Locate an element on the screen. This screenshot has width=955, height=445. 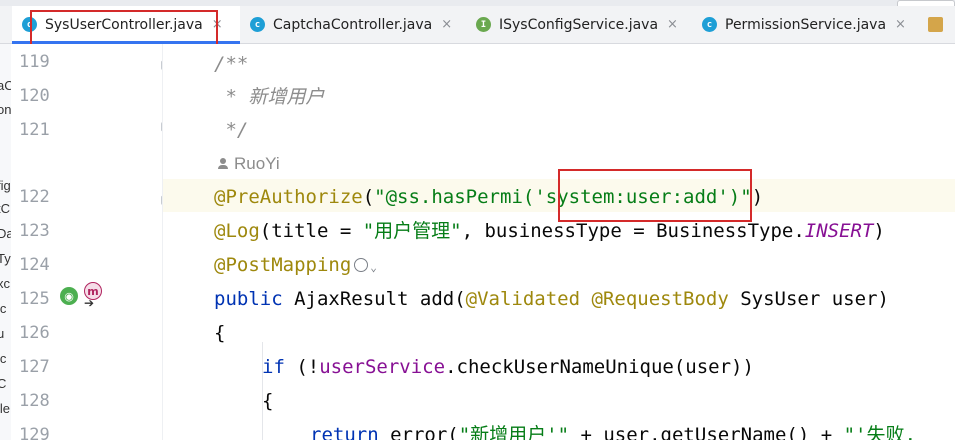
tab-label: PermissionService.java is located at coordinates (806, 24).